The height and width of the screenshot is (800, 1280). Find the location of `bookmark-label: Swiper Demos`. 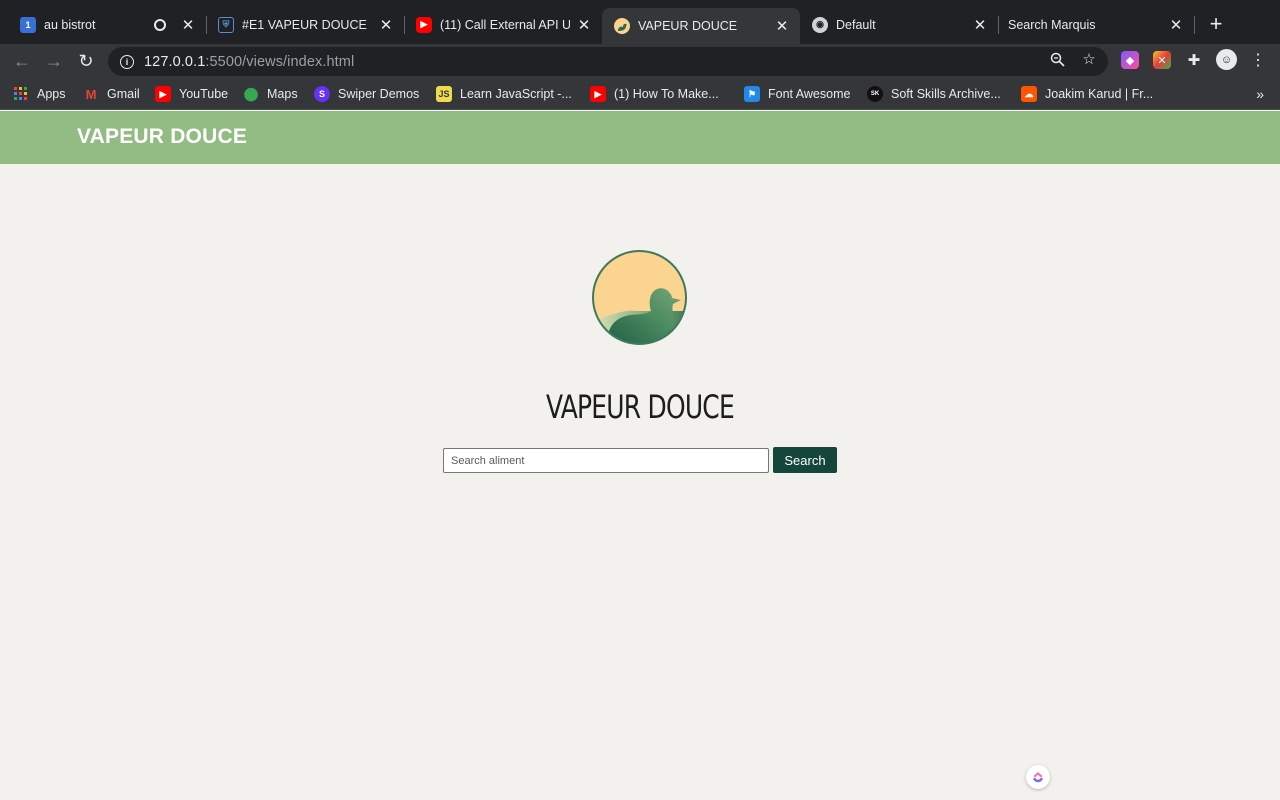

bookmark-label: Swiper Demos is located at coordinates (379, 94).